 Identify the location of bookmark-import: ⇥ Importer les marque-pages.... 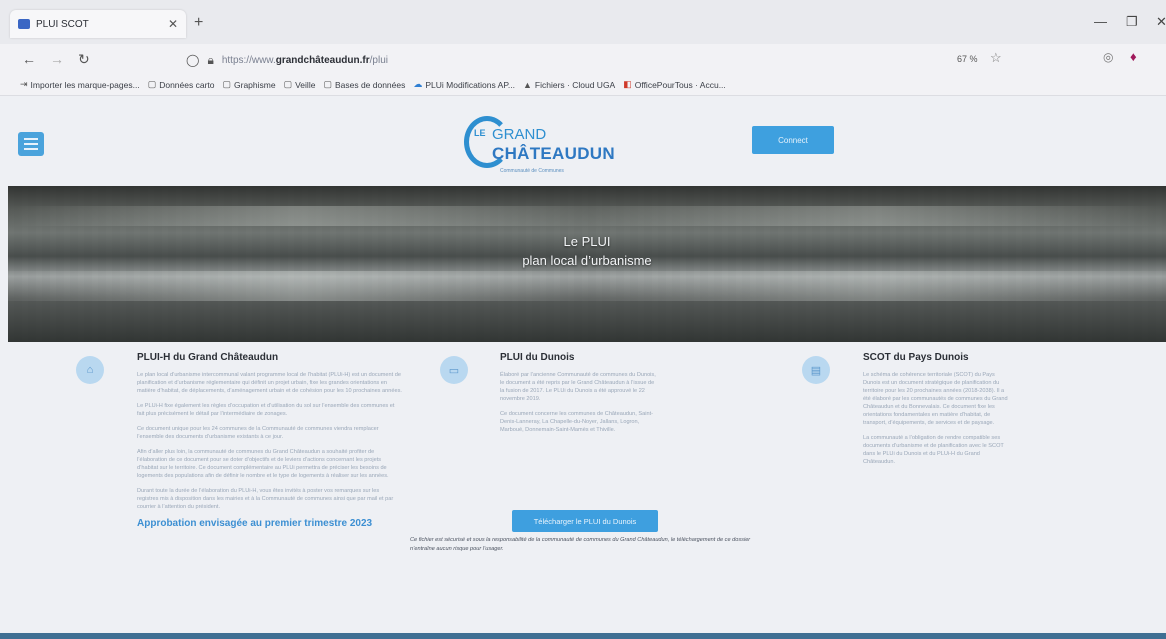
(80, 84).